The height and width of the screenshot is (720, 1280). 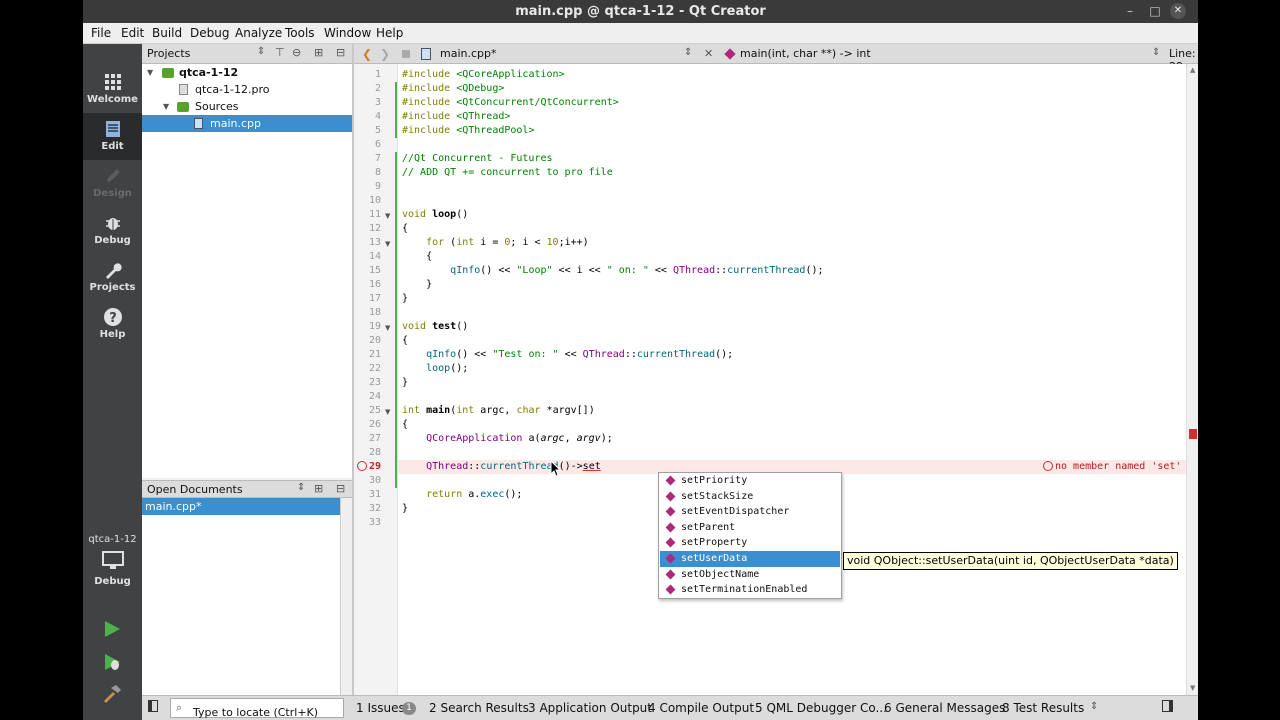 What do you see at coordinates (750, 481) in the screenshot?
I see `completion-item: setPriority` at bounding box center [750, 481].